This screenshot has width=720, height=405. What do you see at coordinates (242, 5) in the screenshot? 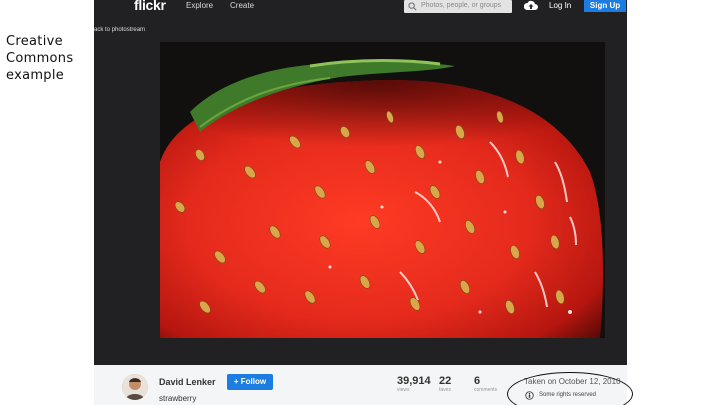
I see `nav-create: Create` at bounding box center [242, 5].